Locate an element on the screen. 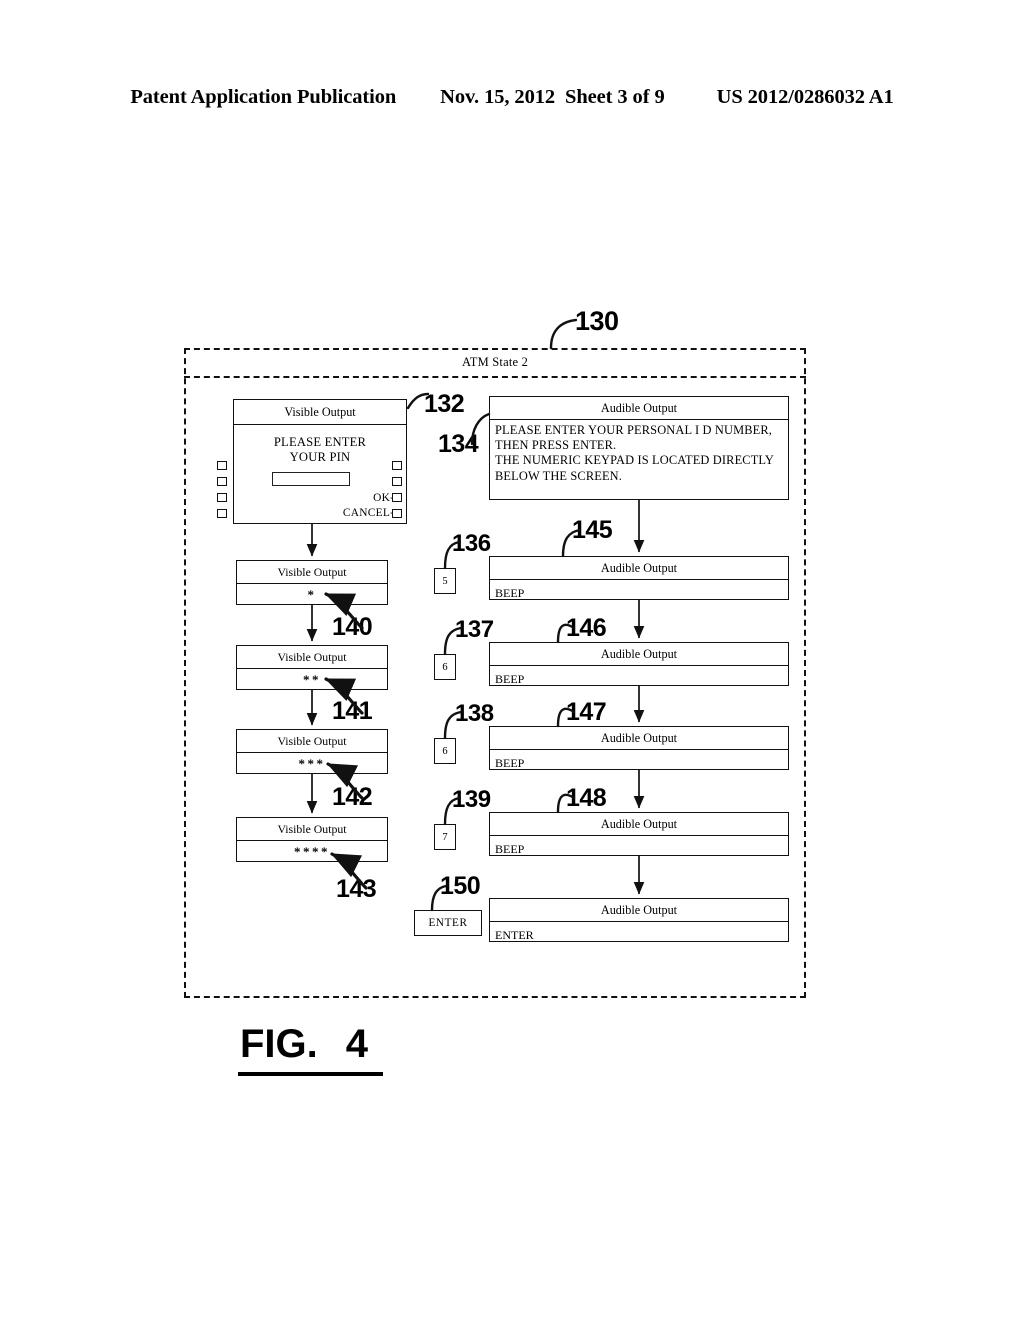 This screenshot has height=1320, width=1024. audible-output-panel-enter: Audible Output ENTER is located at coordinates (639, 920).